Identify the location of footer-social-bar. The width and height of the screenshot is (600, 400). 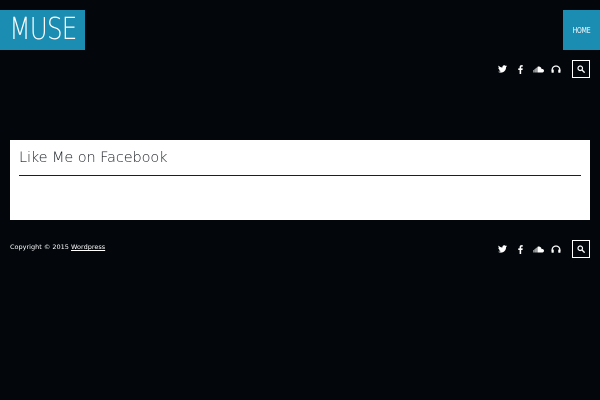
(541, 249).